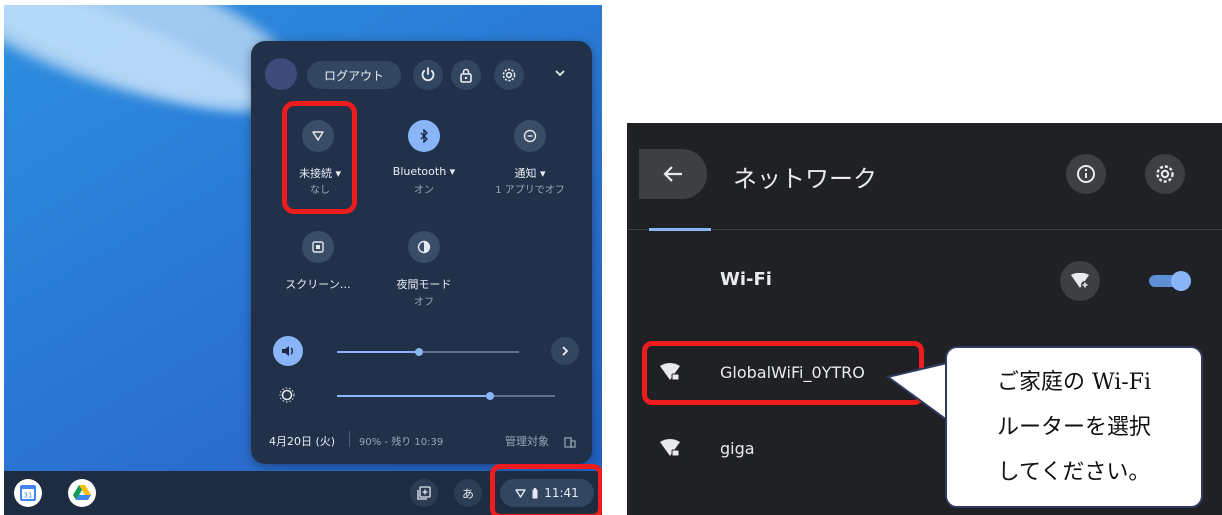  Describe the element at coordinates (28, 496) in the screenshot. I see `svg-text: 31` at that location.